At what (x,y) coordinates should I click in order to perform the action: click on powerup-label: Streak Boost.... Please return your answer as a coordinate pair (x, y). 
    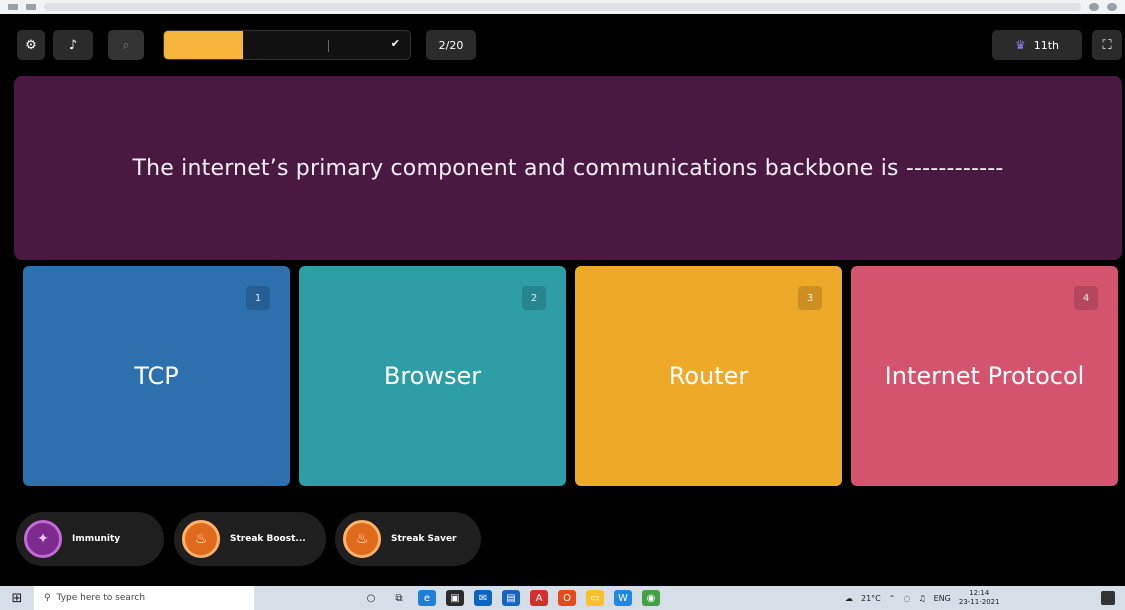
    Looking at the image, I should click on (268, 539).